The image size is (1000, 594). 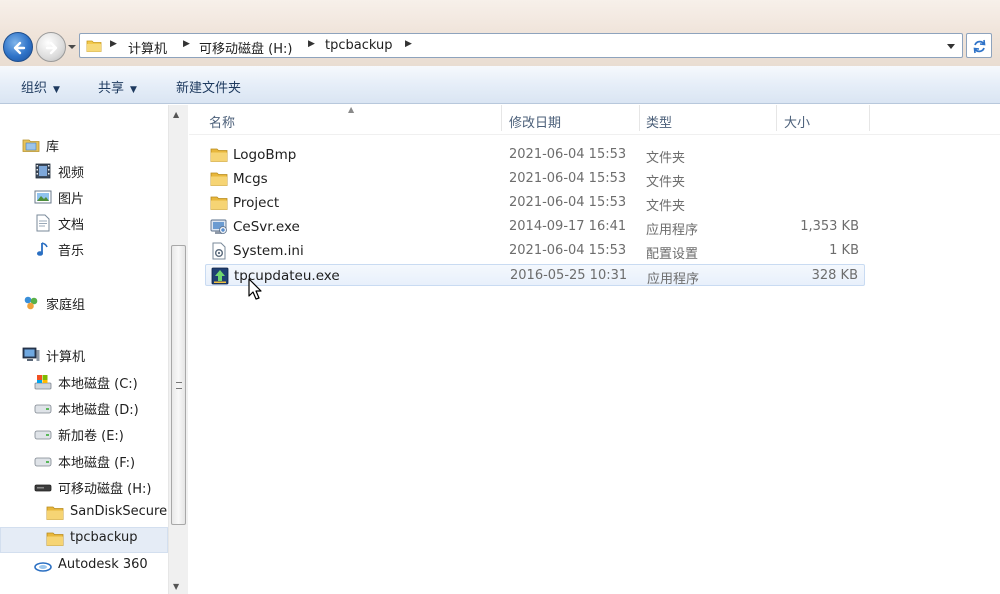 What do you see at coordinates (72, 47) in the screenshot?
I see `recent-pages-dropdown-icon` at bounding box center [72, 47].